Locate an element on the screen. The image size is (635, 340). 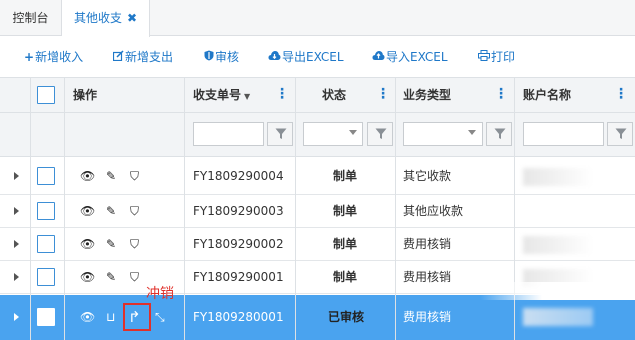
close-icon: ✖ is located at coordinates (132, 18).